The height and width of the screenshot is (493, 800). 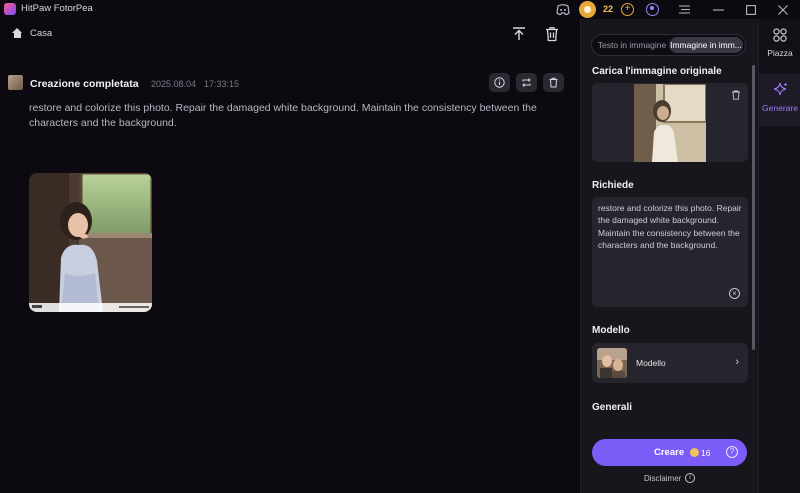 What do you see at coordinates (690, 478) in the screenshot?
I see `disclaimer-info-icon: i` at bounding box center [690, 478].